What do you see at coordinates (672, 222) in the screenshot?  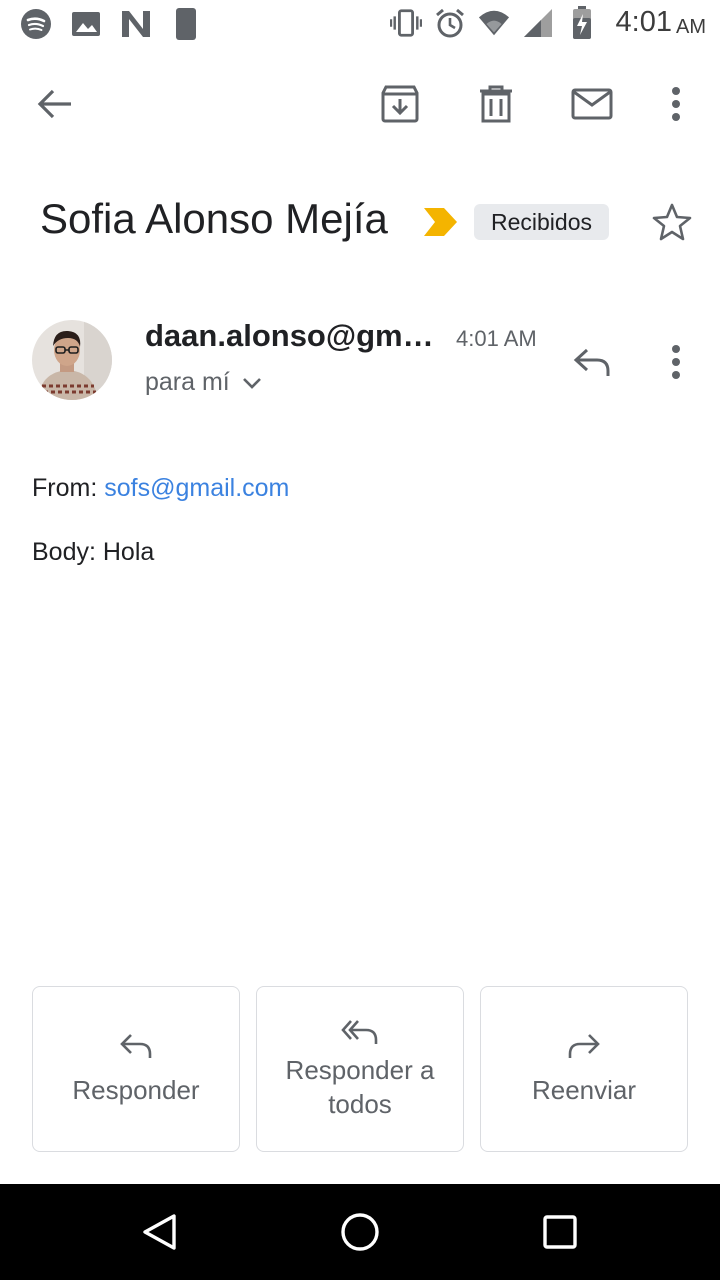 I see `star-icon` at bounding box center [672, 222].